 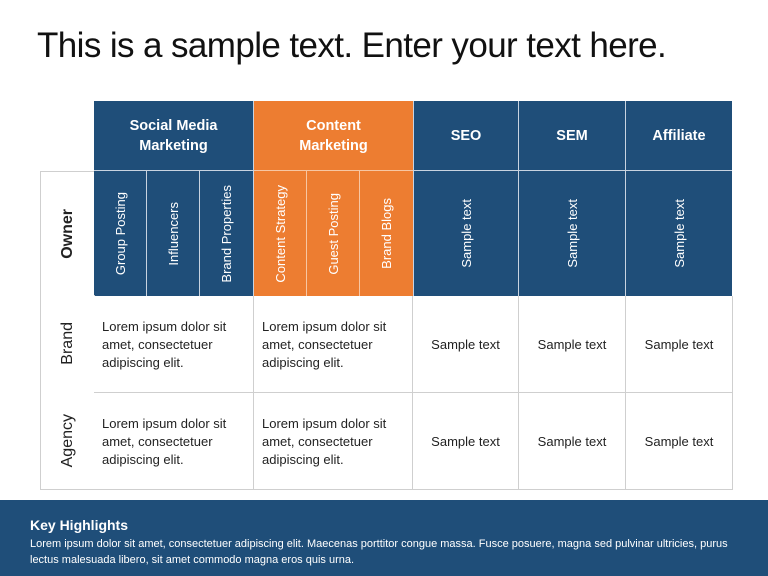 What do you see at coordinates (679, 136) in the screenshot?
I see `header-affiliate: Affiliate` at bounding box center [679, 136].